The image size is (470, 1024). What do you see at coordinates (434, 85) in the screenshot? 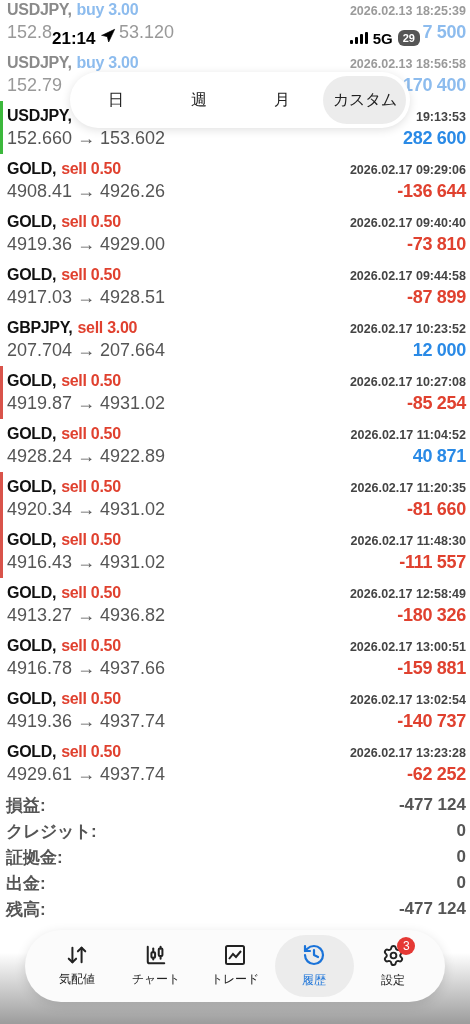
I see `profit-value: 170 400` at bounding box center [434, 85].